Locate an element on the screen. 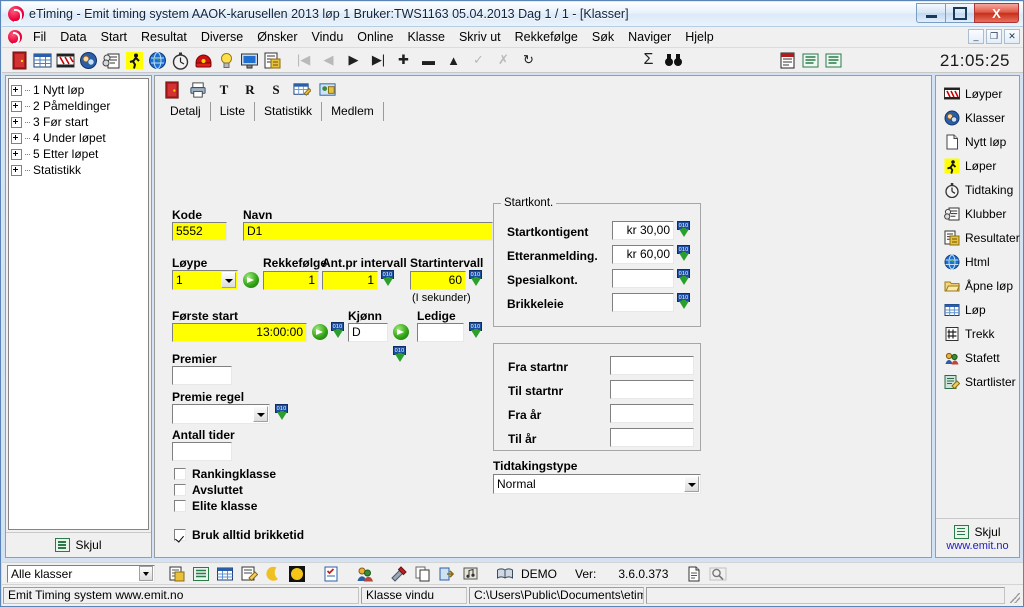 The height and width of the screenshot is (607, 1024). menu-item-klasse: Klasse is located at coordinates (426, 37).